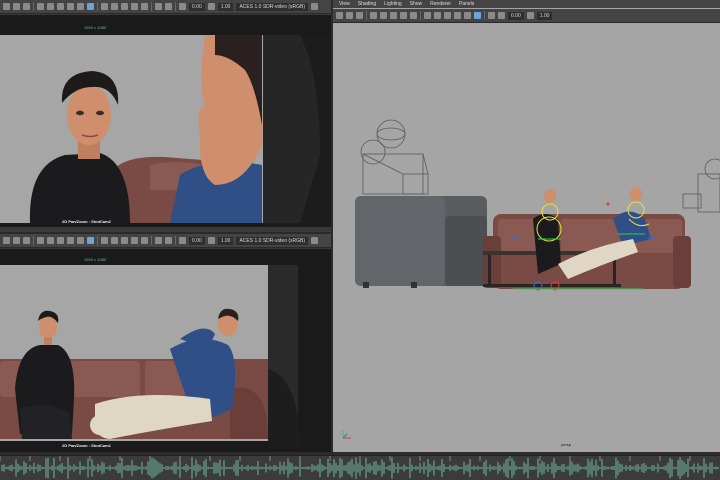  I want to click on audio-waveform, so click(359, 467).